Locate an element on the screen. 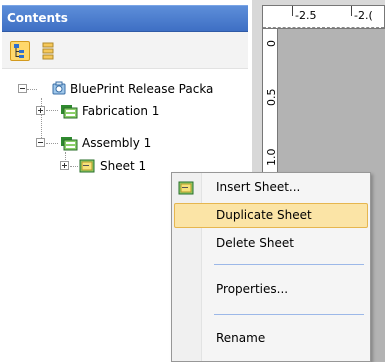 Image resolution: width=385 pixels, height=362 pixels. tree-item-fabrication: Fabrication 1 is located at coordinates (125, 111).